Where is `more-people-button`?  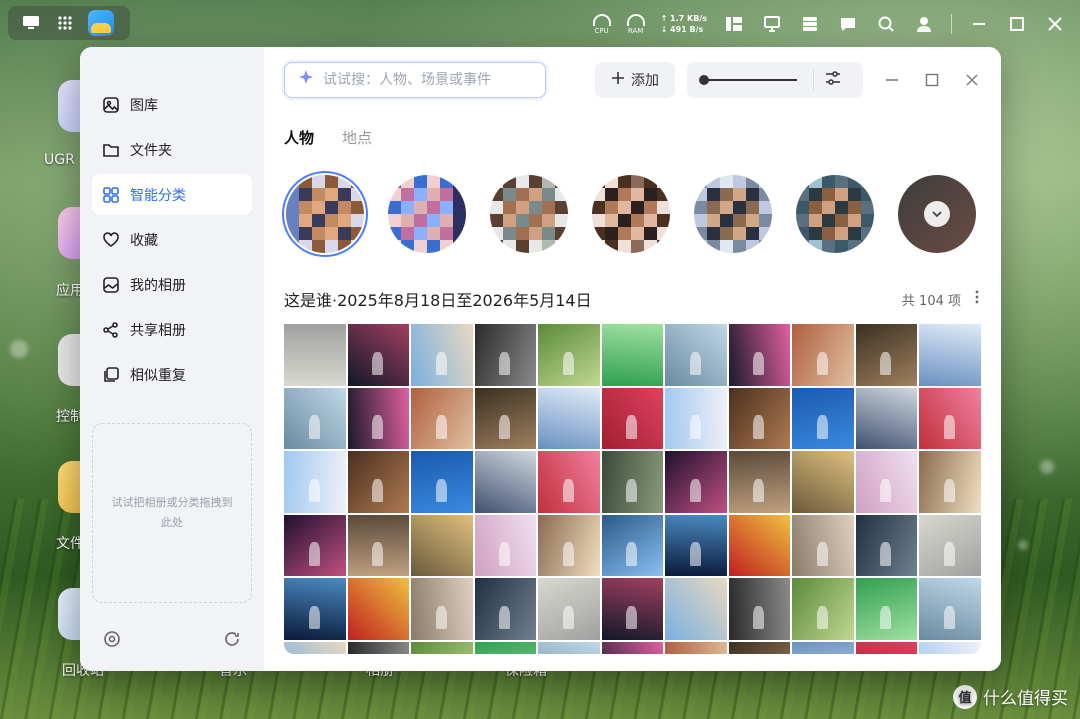 more-people-button is located at coordinates (937, 214).